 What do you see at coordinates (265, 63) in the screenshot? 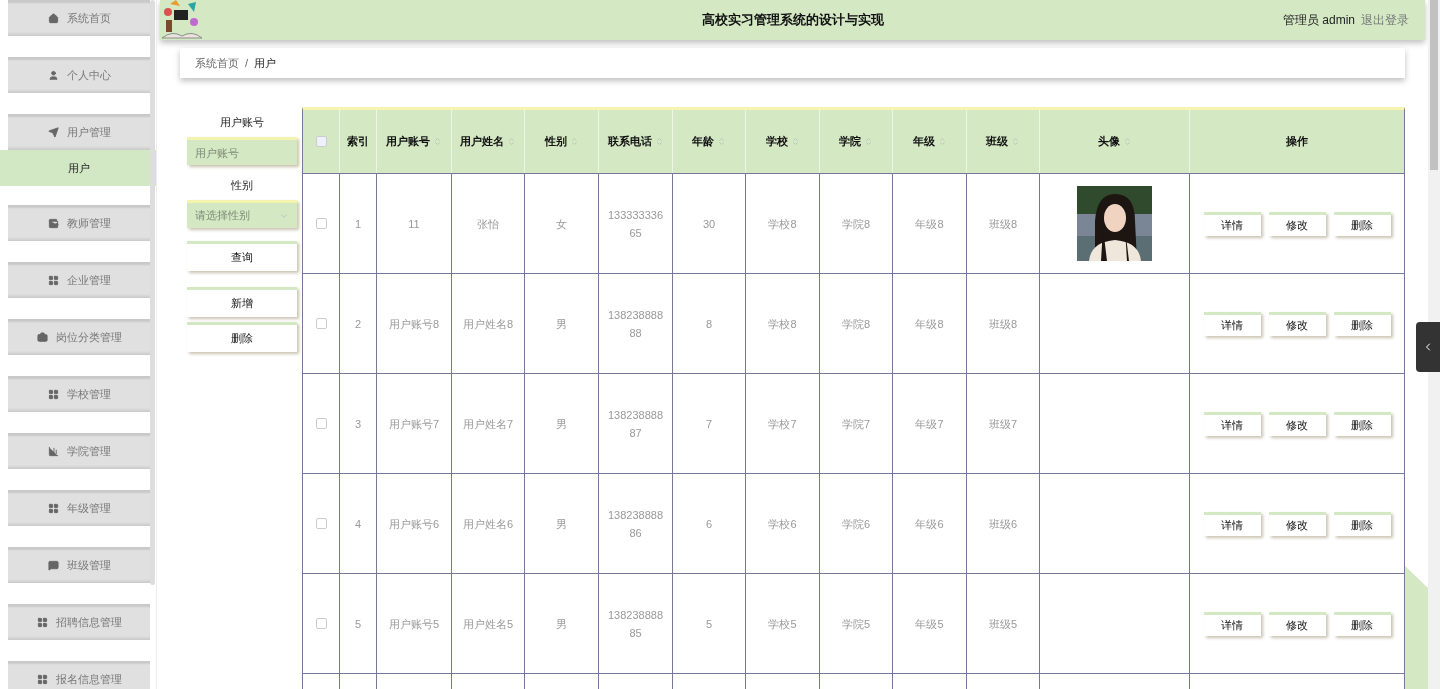
I see `breadcrumb-link: 用户` at bounding box center [265, 63].